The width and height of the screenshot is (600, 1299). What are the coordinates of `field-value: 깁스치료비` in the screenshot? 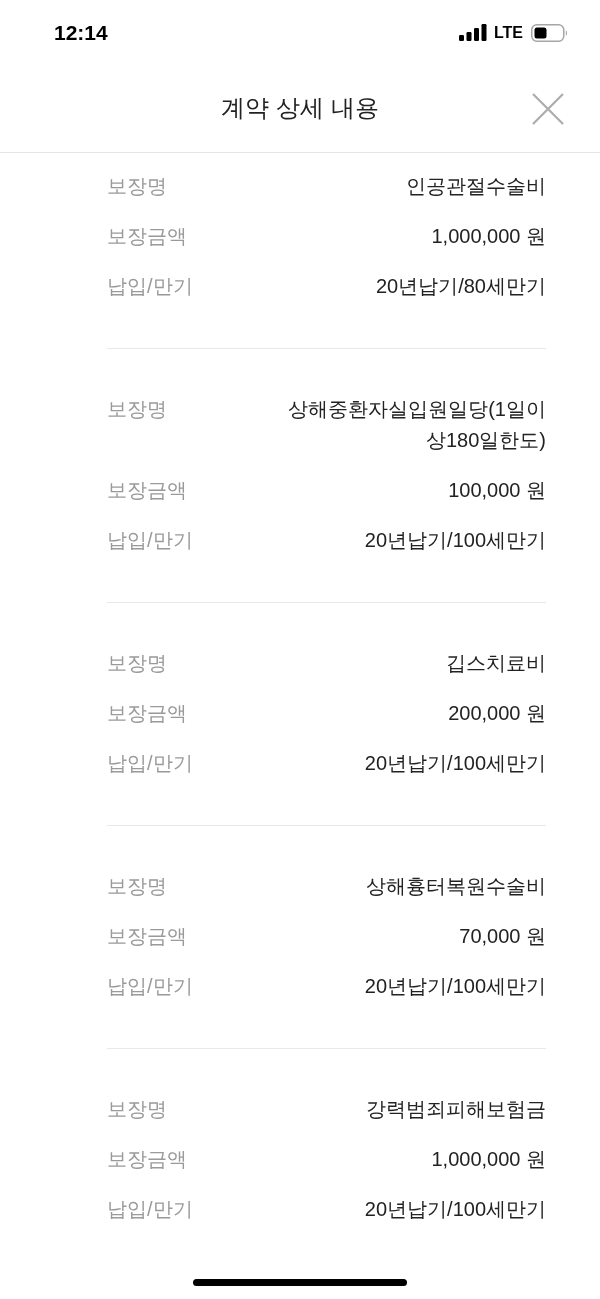 It's located at (496, 663).